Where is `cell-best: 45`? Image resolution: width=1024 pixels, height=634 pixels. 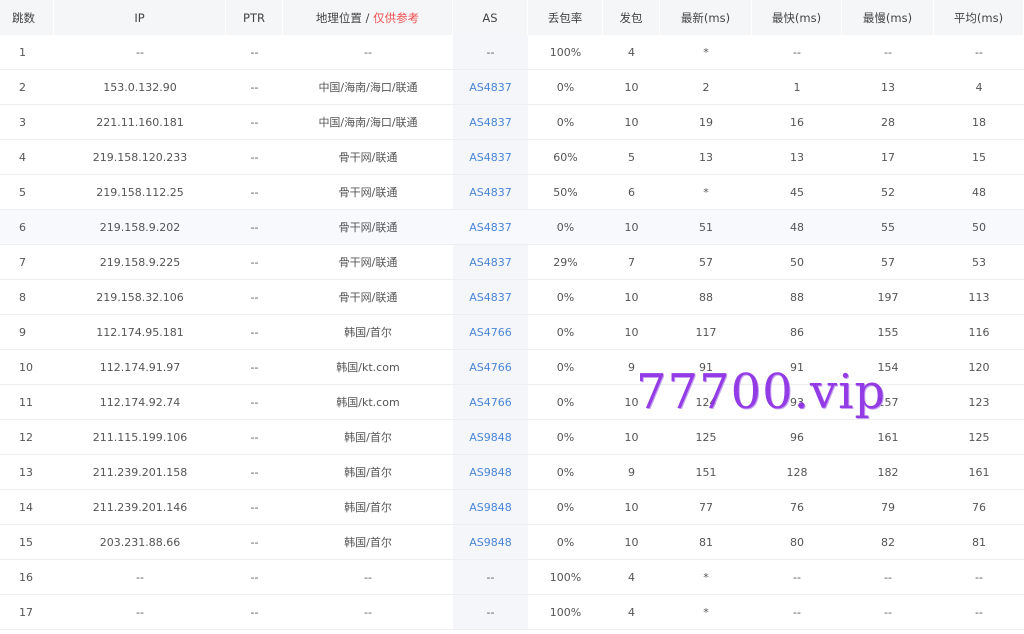 cell-best: 45 is located at coordinates (797, 192).